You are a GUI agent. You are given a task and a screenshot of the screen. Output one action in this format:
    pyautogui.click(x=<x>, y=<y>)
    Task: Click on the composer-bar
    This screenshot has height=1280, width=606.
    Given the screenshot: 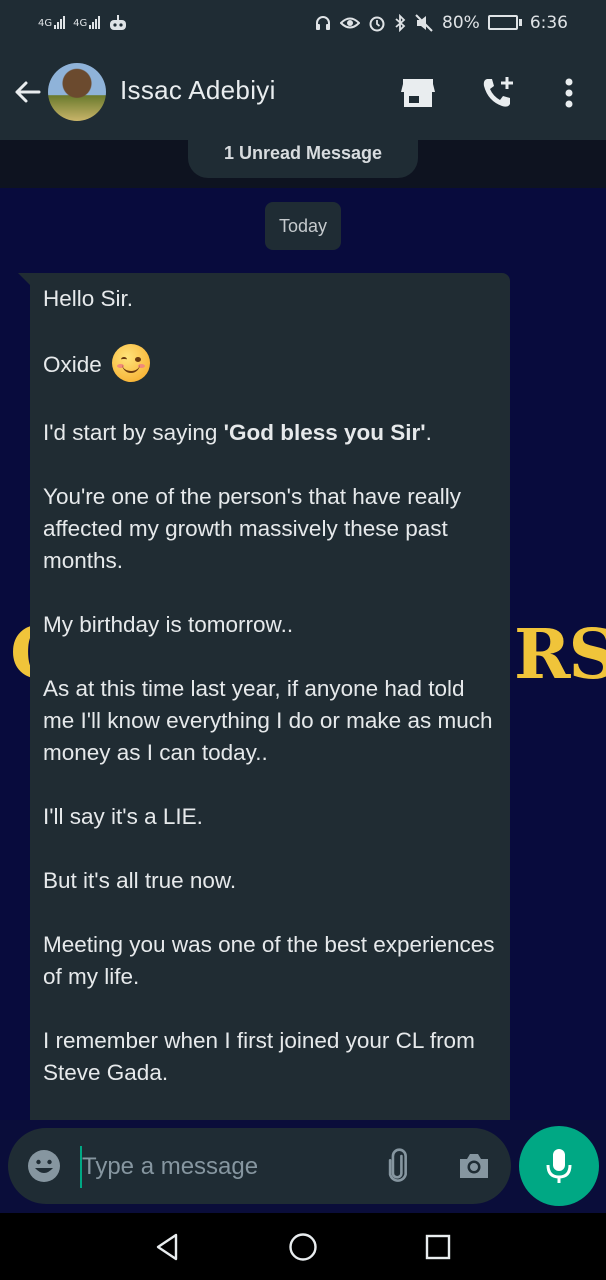 What is the action you would take?
    pyautogui.click(x=303, y=1166)
    